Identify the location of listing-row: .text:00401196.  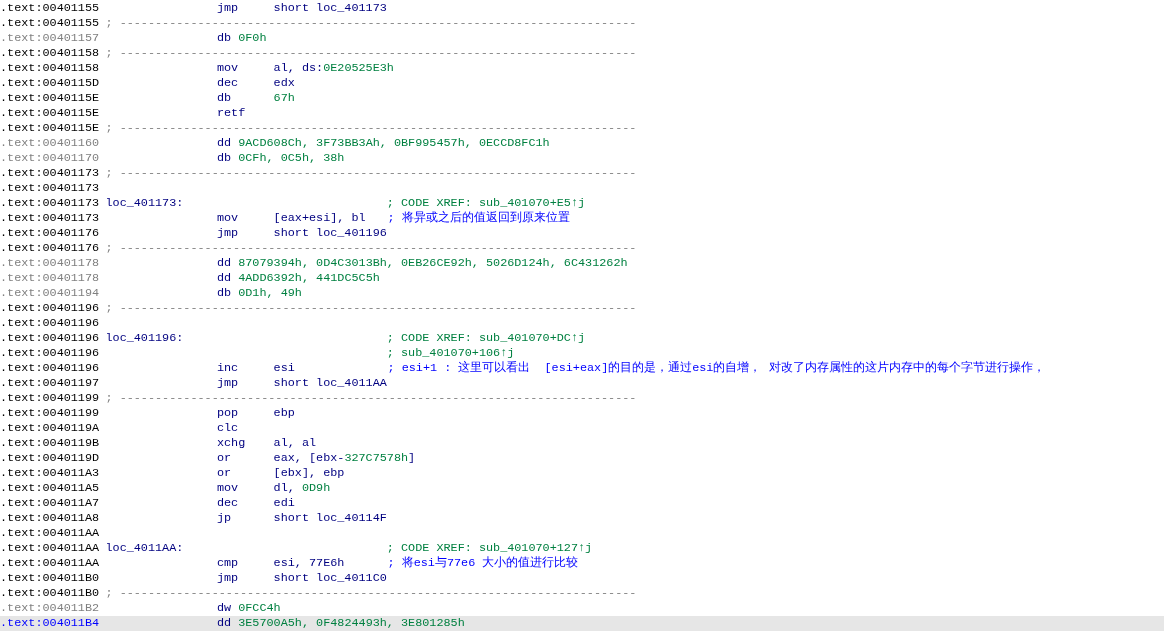
(582, 323).